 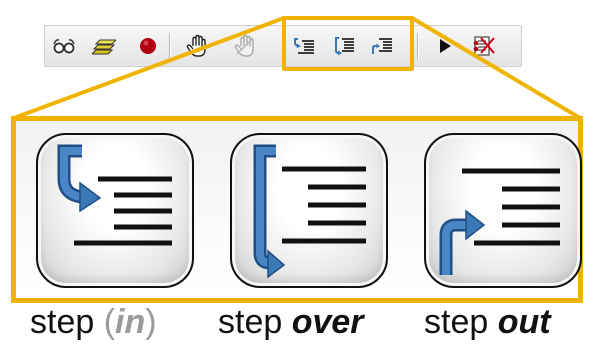 I want to click on record-dot-icon, so click(x=148, y=46).